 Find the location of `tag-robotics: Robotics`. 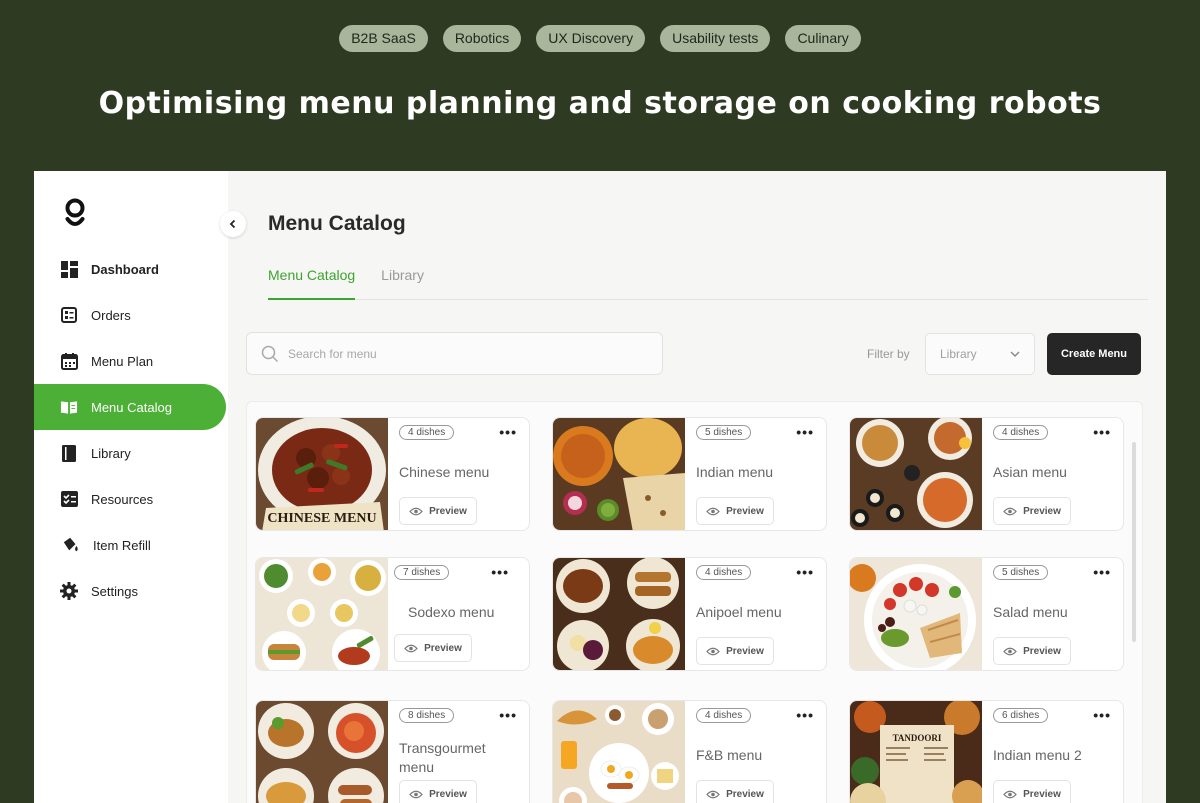

tag-robotics: Robotics is located at coordinates (482, 38).